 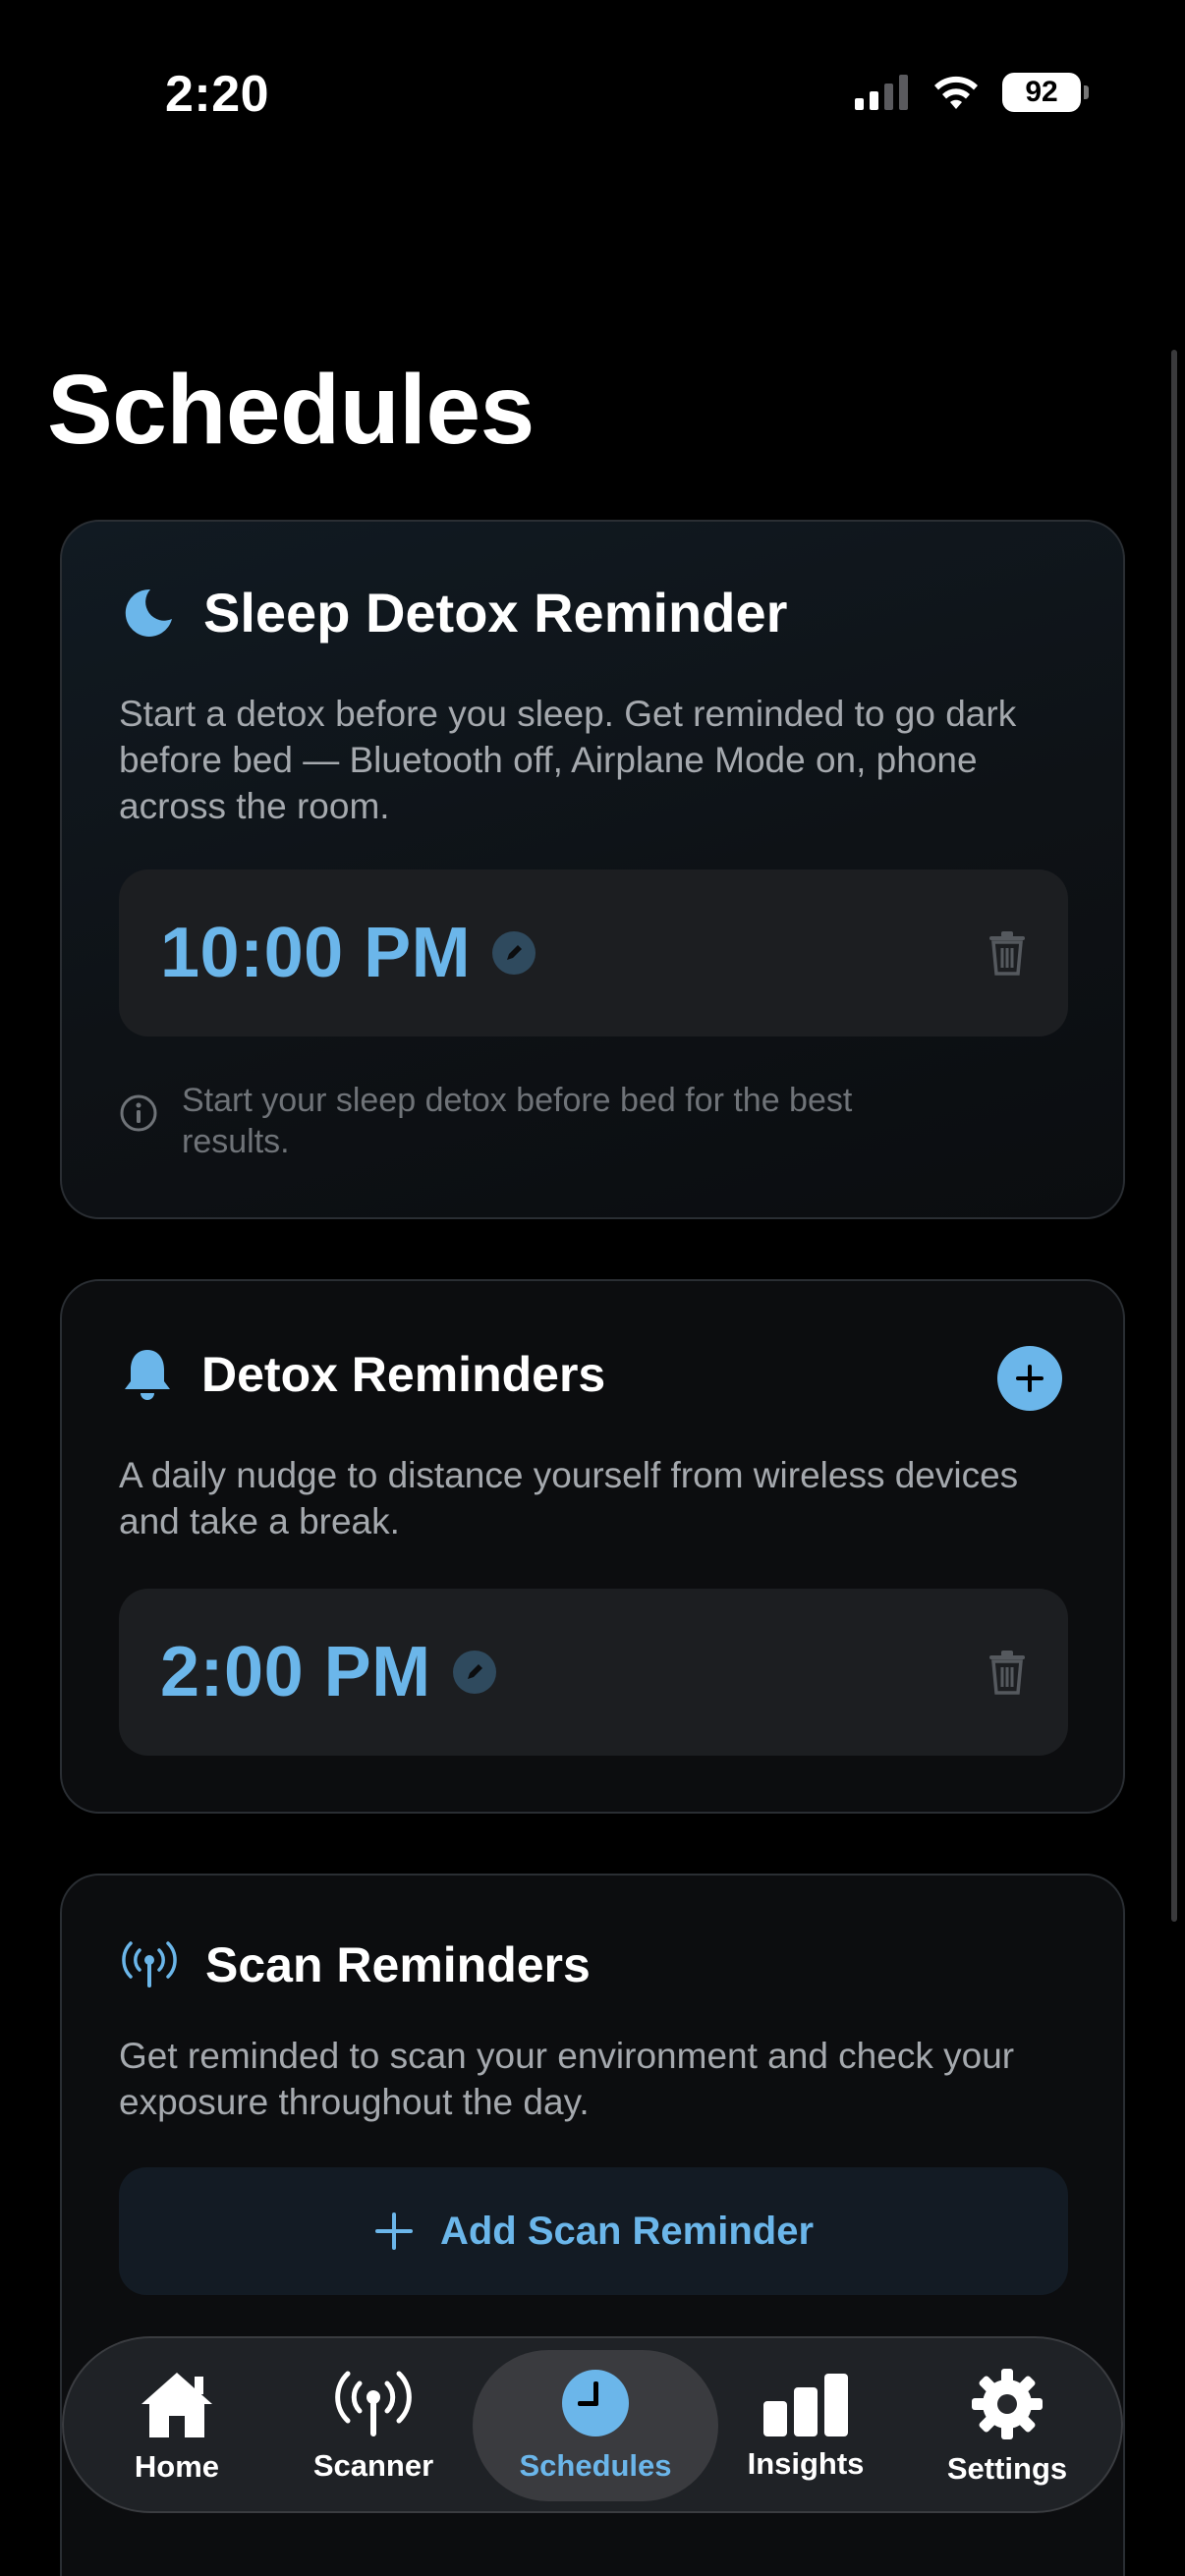 I want to click on detox-reminders-header: Detox Reminders, so click(x=363, y=1374).